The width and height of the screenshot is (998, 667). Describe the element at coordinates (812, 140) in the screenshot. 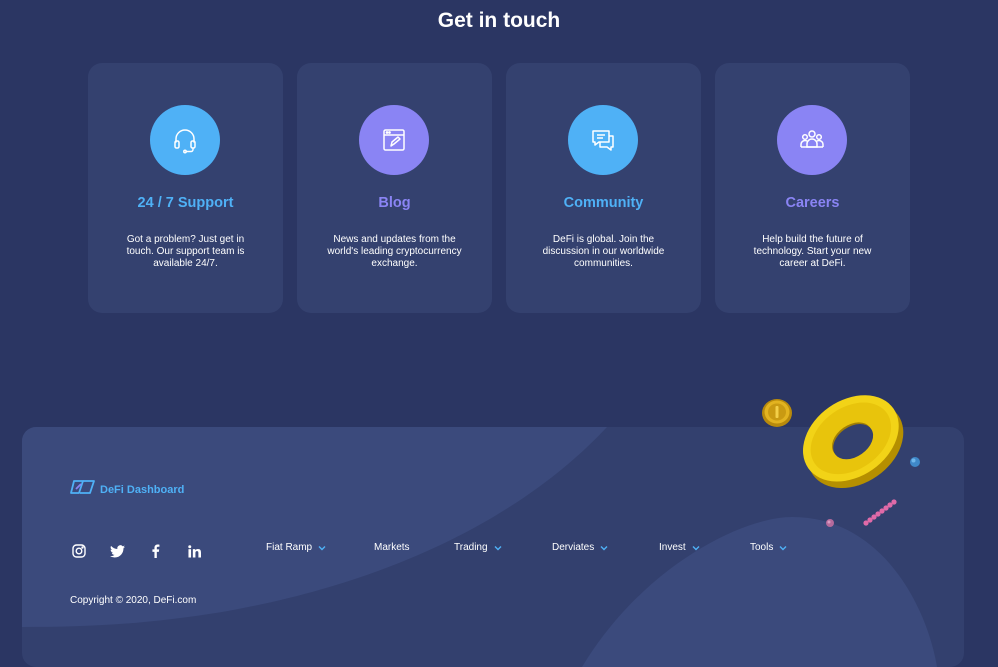

I see `people-icon` at that location.